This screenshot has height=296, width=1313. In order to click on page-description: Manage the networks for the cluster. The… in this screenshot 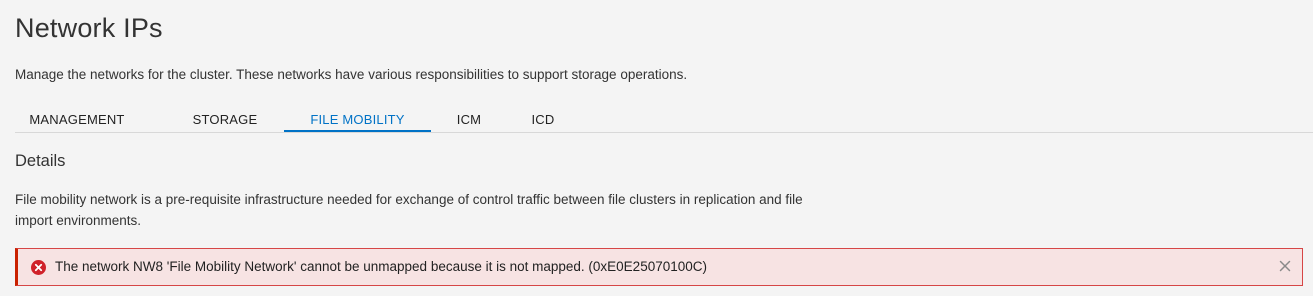, I will do `click(351, 74)`.